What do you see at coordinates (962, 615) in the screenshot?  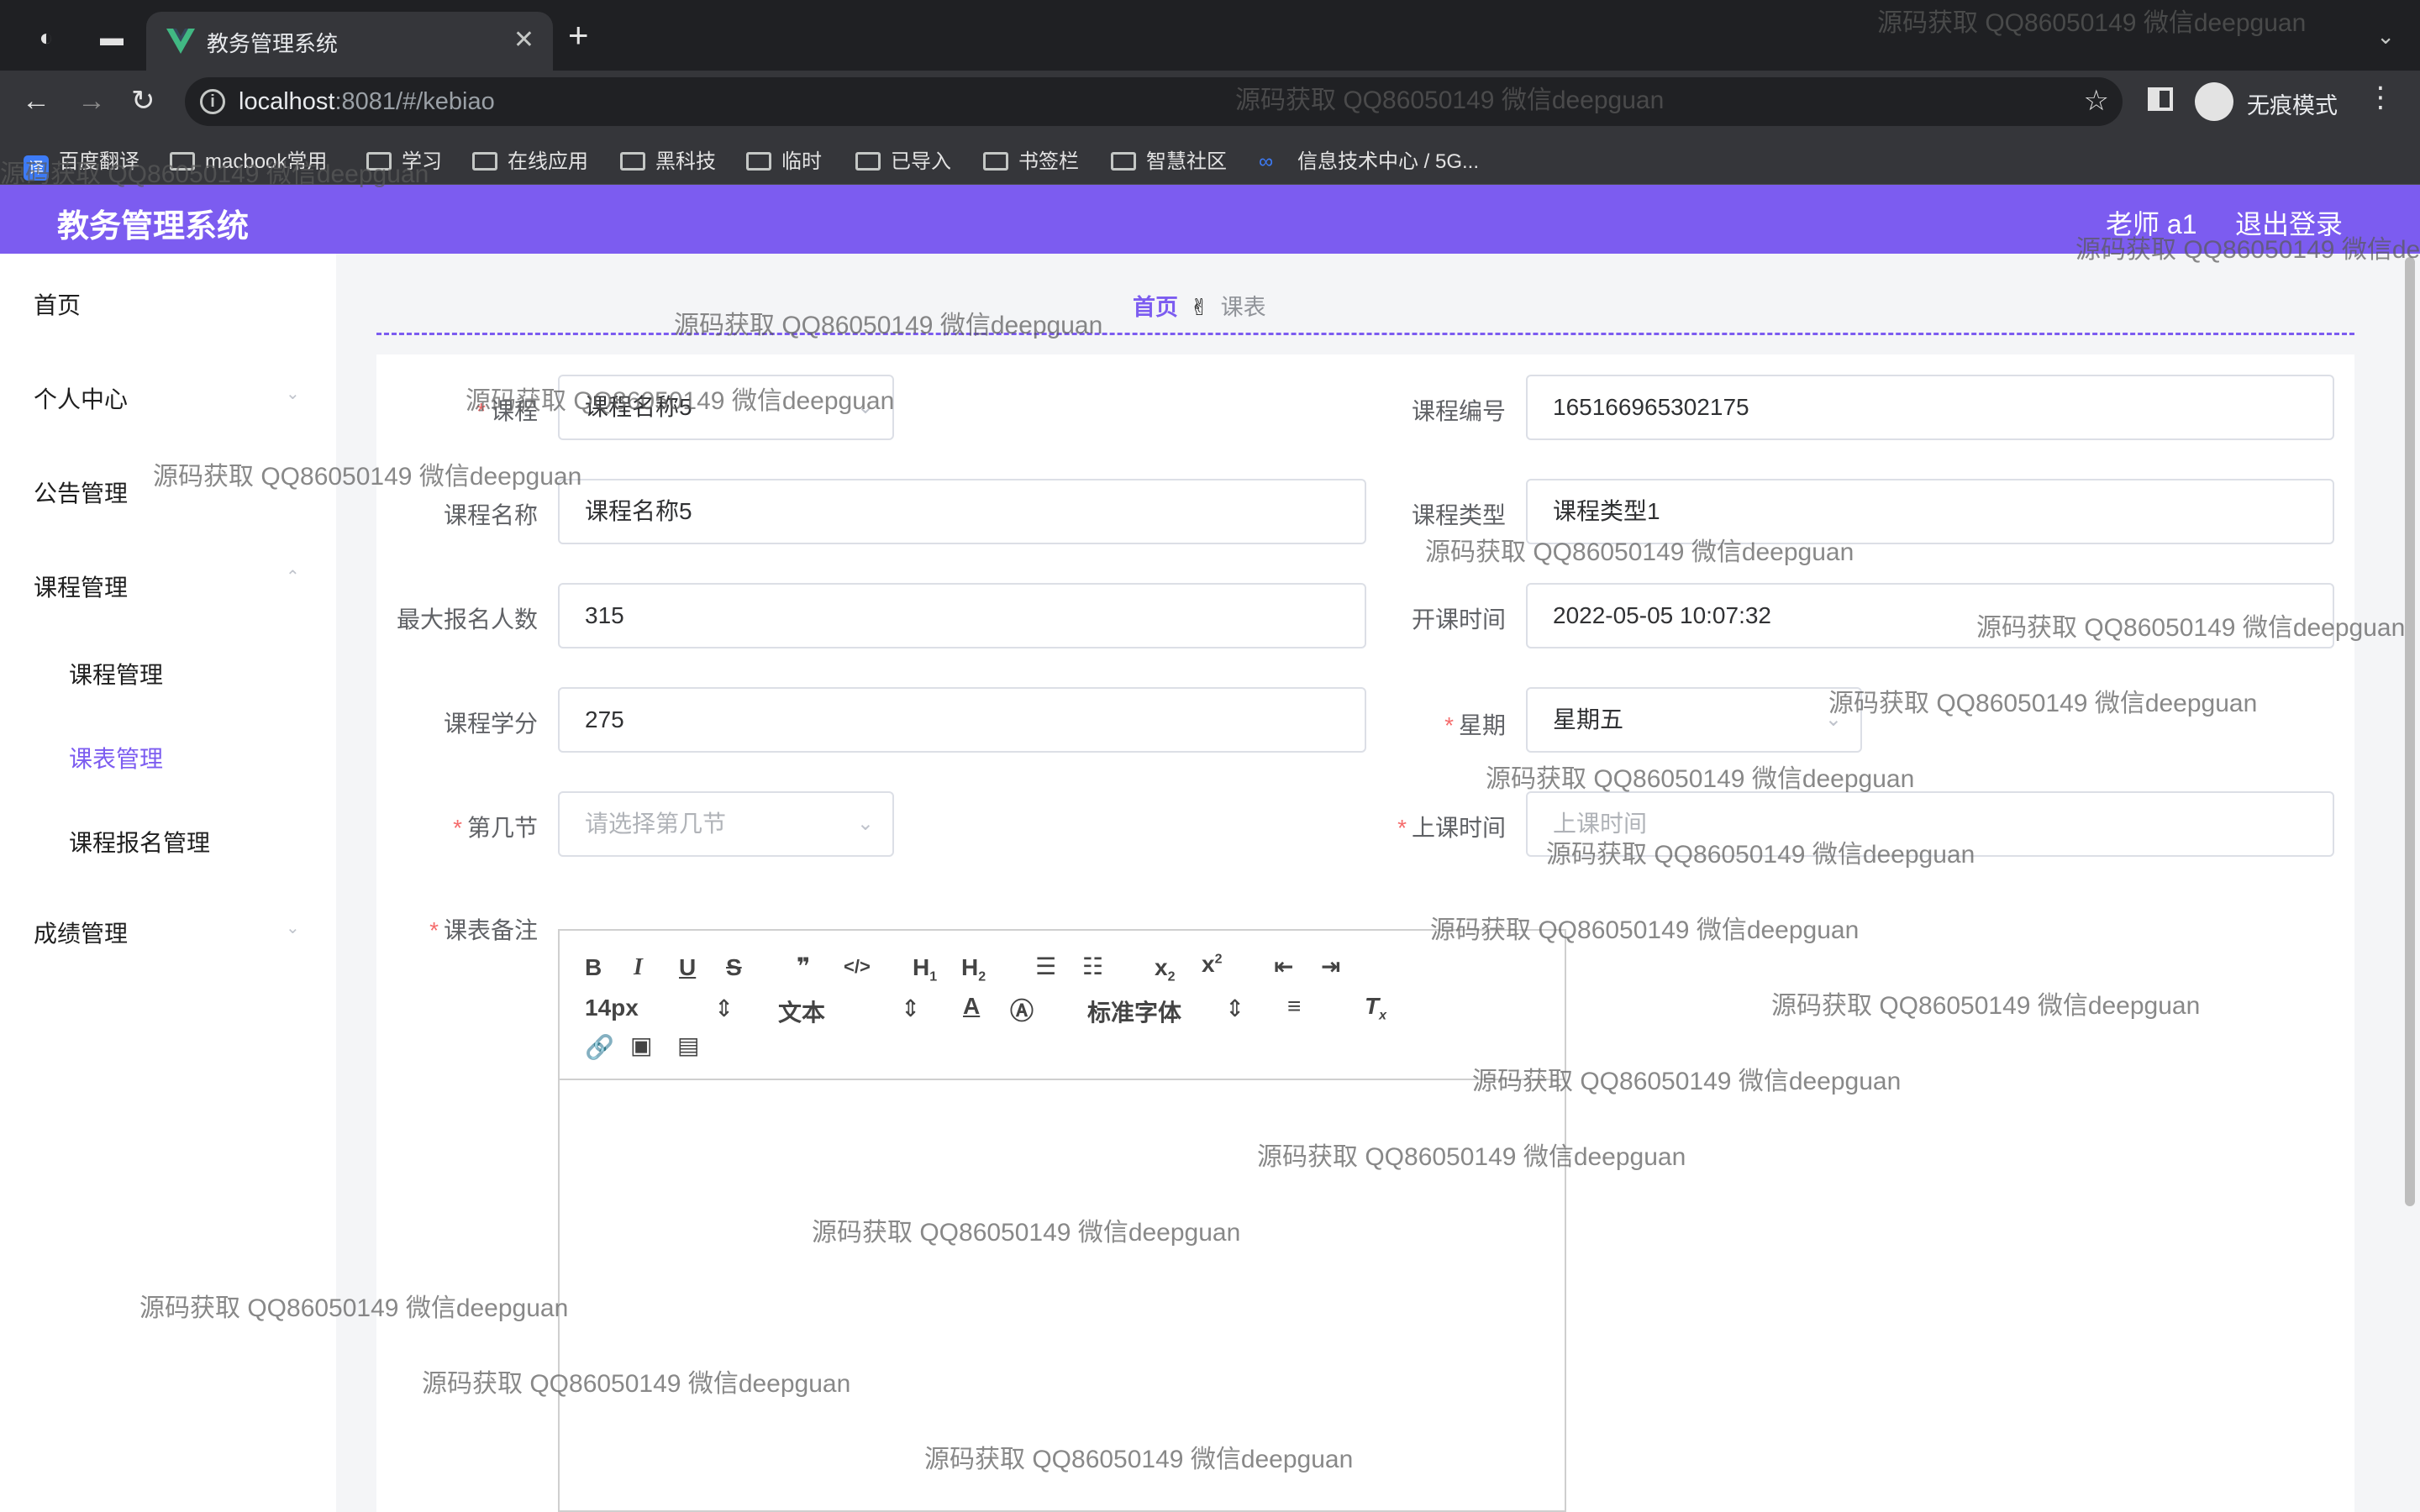 I see `max-enroll-input: 315` at bounding box center [962, 615].